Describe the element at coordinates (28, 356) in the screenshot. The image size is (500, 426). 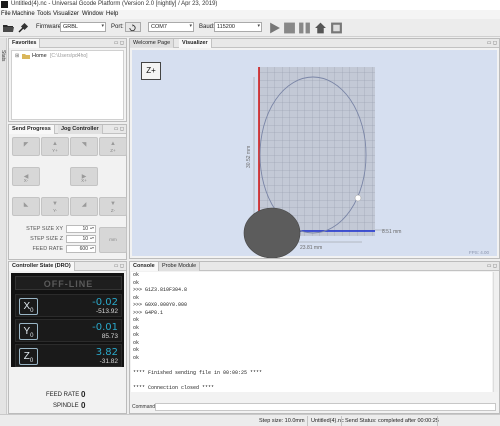
I see `reset-z-button: Z0` at that location.